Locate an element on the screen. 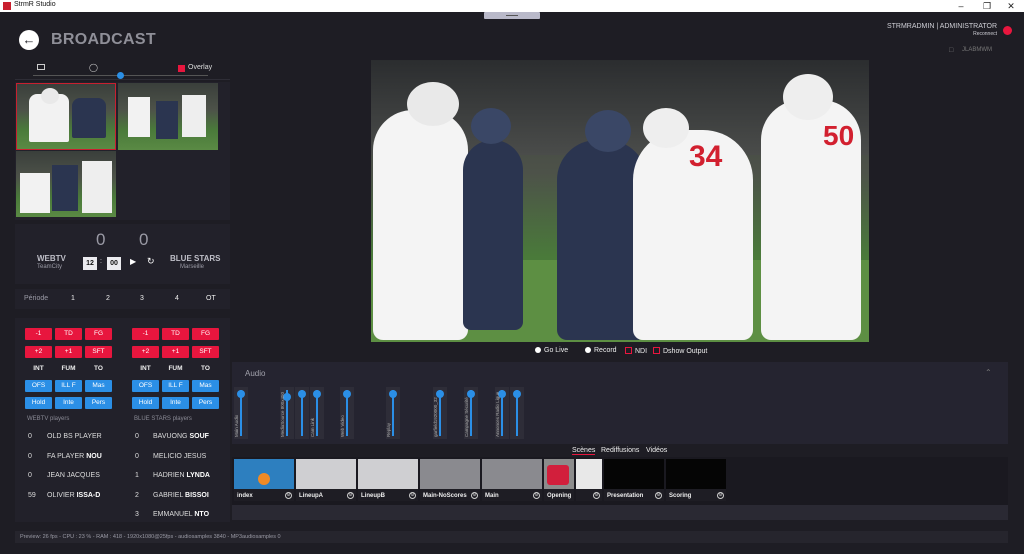 The width and height of the screenshot is (1024, 554). away-action-td: TD is located at coordinates (175, 334).